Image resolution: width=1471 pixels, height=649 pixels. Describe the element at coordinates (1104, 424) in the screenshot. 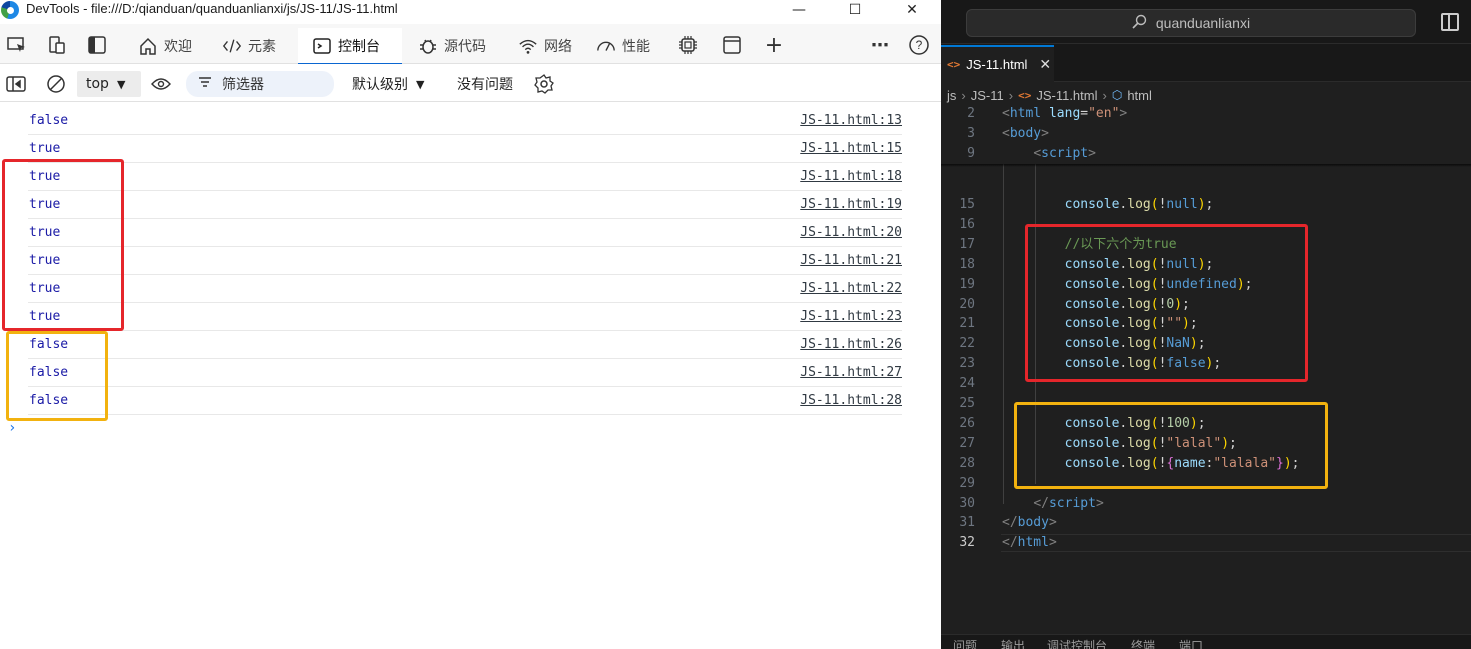

I see `code-text: console.log(!100);` at that location.